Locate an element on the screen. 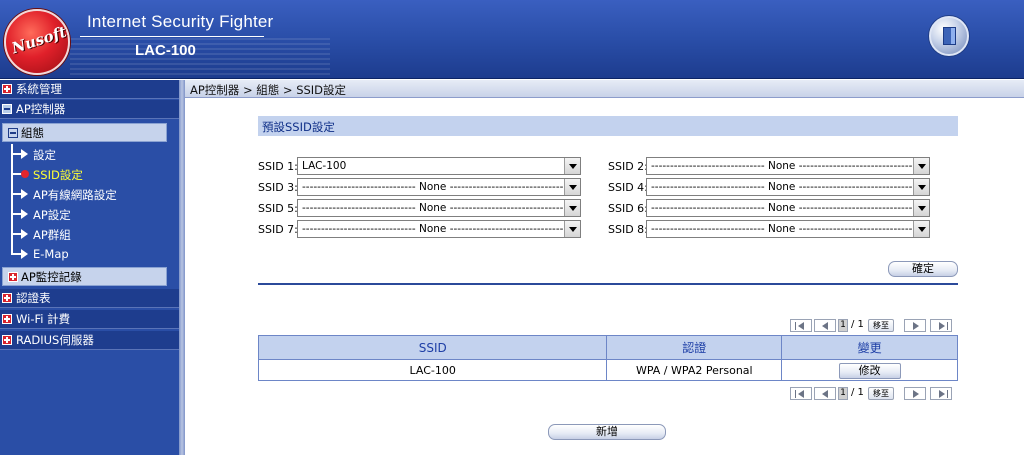  sidebar-item-ap-groups: AP群組 is located at coordinates (89, 234).